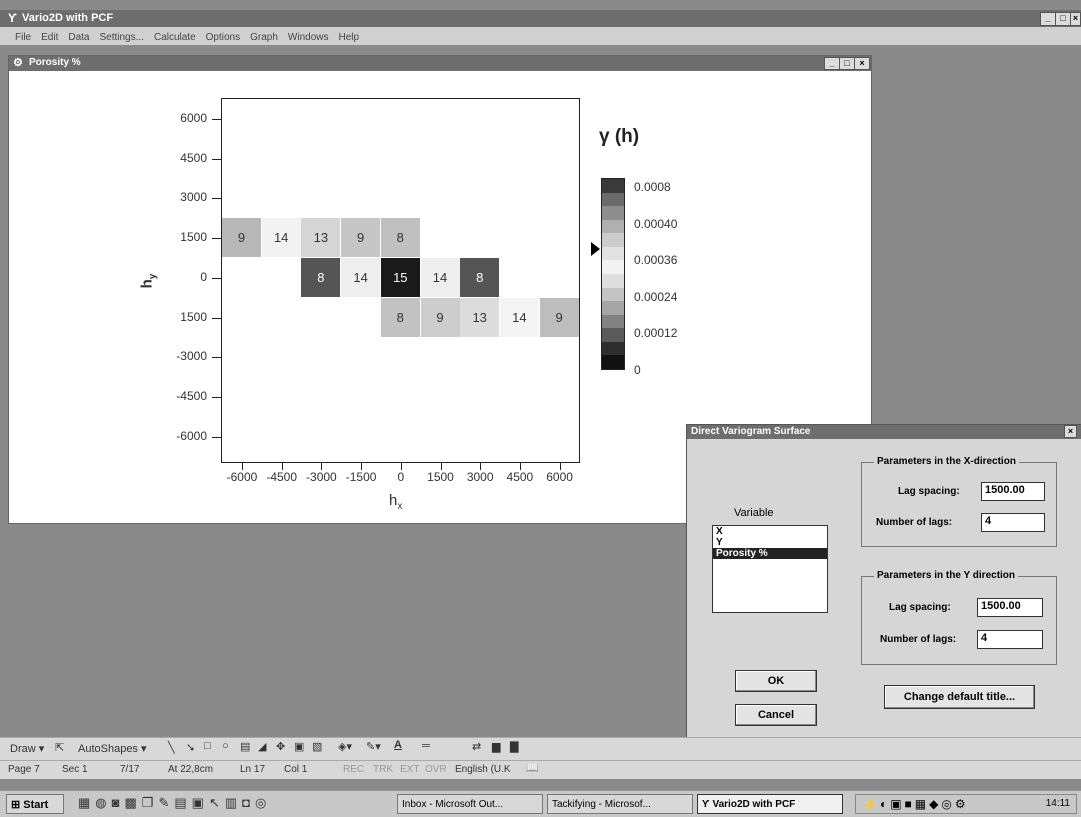 The image size is (1081, 817). Describe the element at coordinates (1013, 491) in the screenshot. I see `x-lag-spacing-input: 1500.00` at that location.